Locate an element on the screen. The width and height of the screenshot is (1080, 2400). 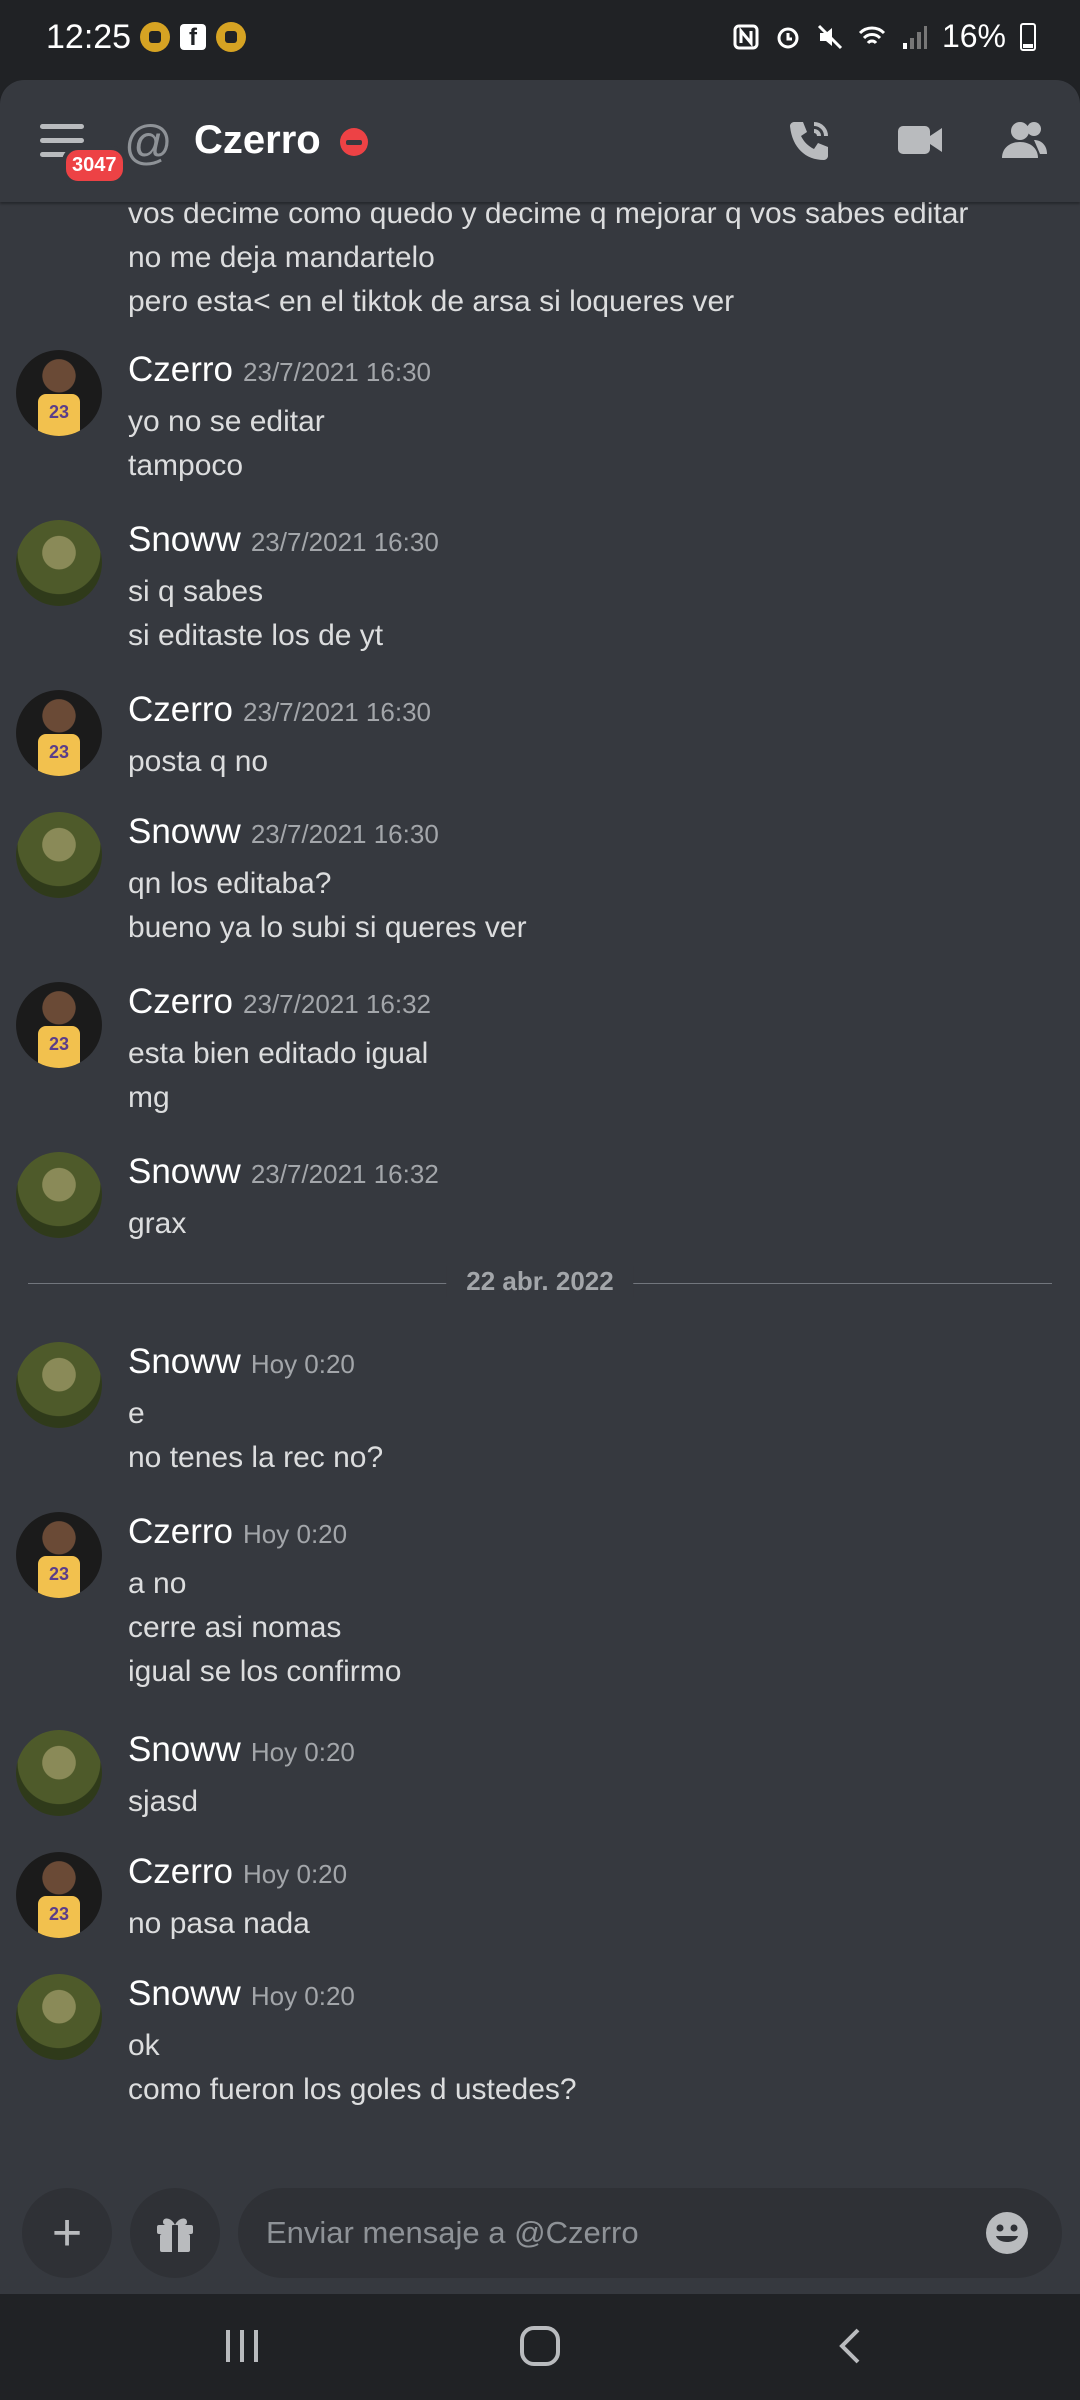
message-text: cerre asi nomas is located at coordinates (235, 1627).